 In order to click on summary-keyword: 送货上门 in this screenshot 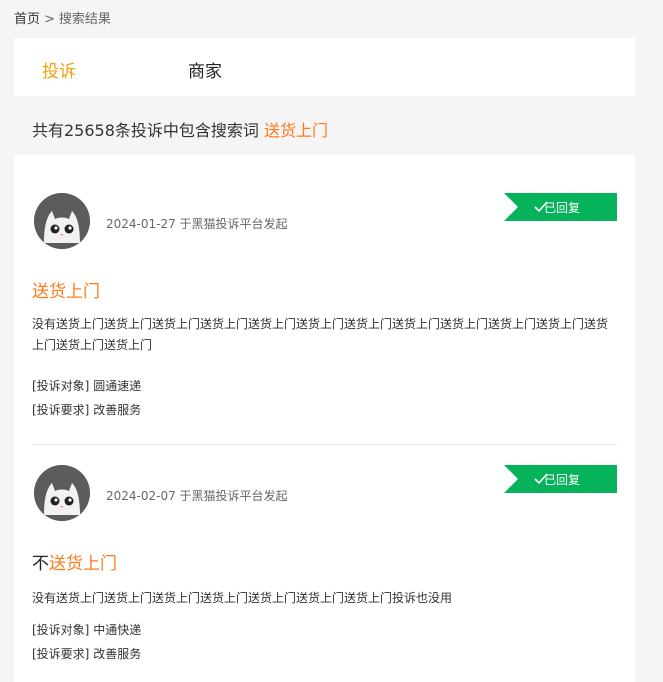, I will do `click(296, 130)`.